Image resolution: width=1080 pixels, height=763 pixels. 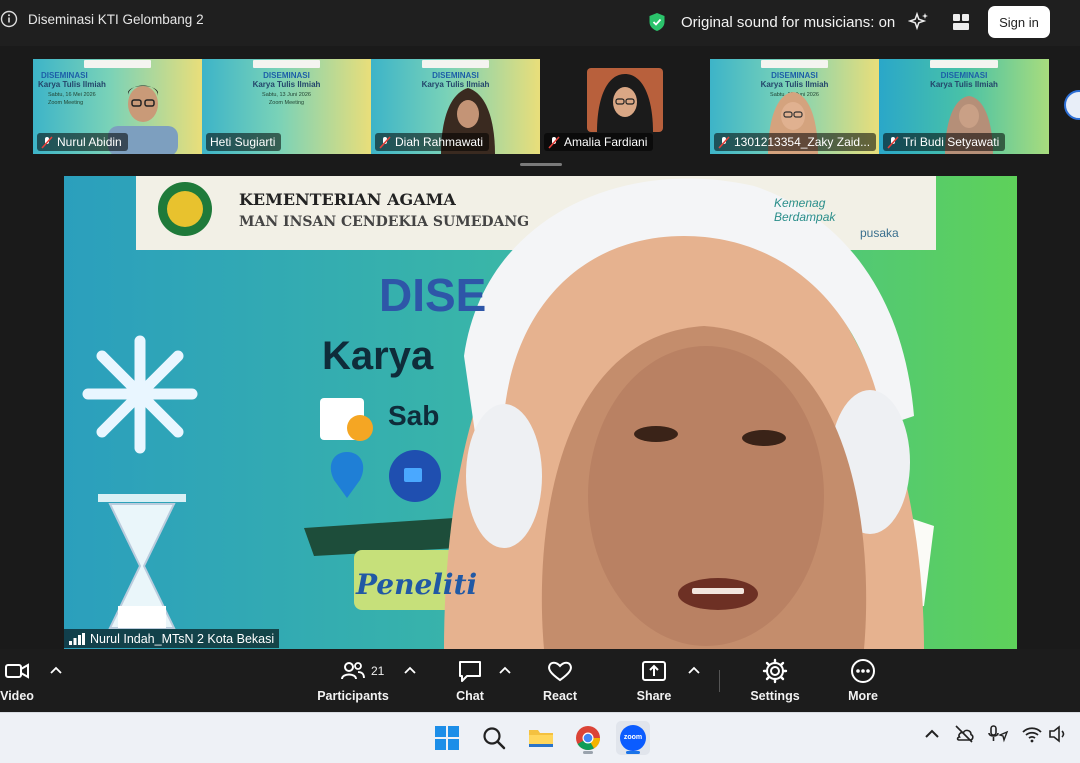 I want to click on strip-resize-handle, so click(x=541, y=164).